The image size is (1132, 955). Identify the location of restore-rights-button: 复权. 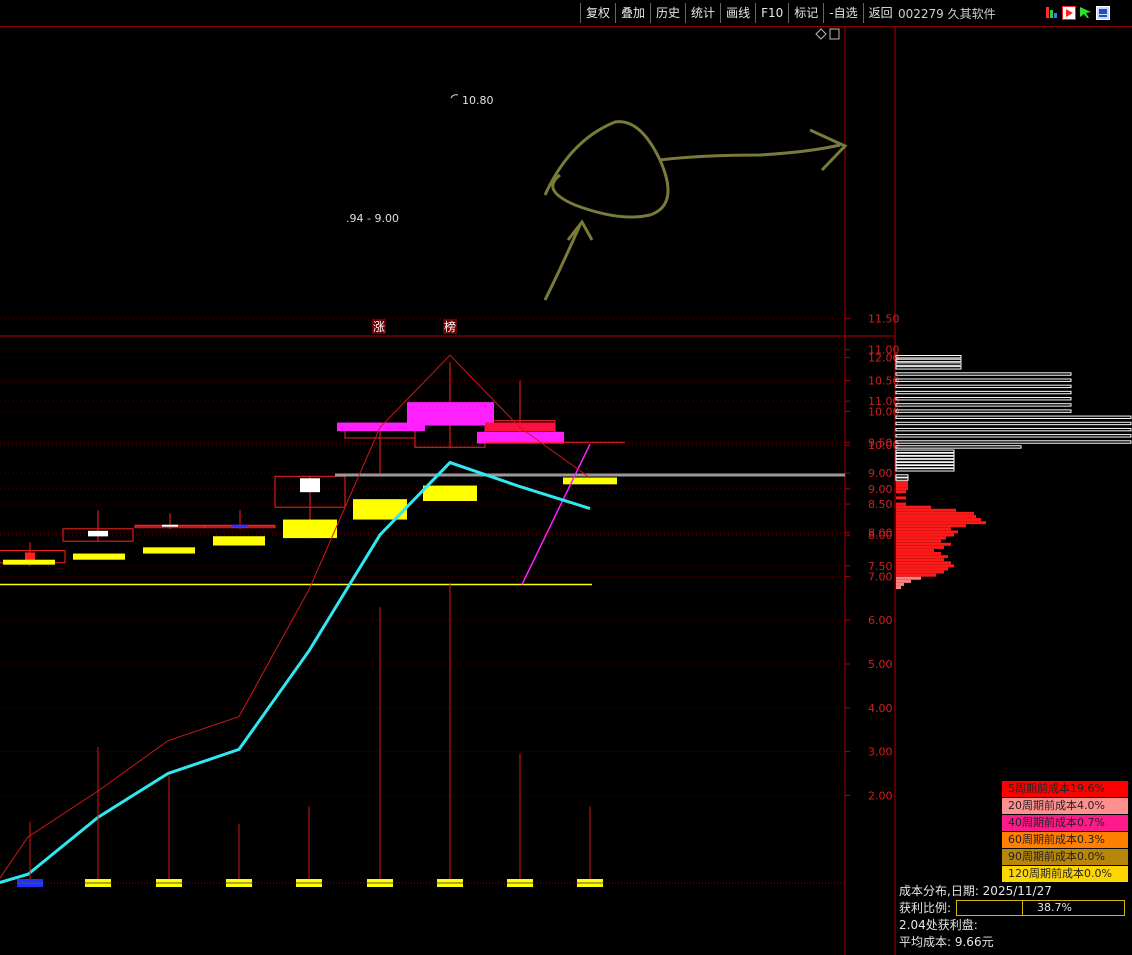
(597, 13).